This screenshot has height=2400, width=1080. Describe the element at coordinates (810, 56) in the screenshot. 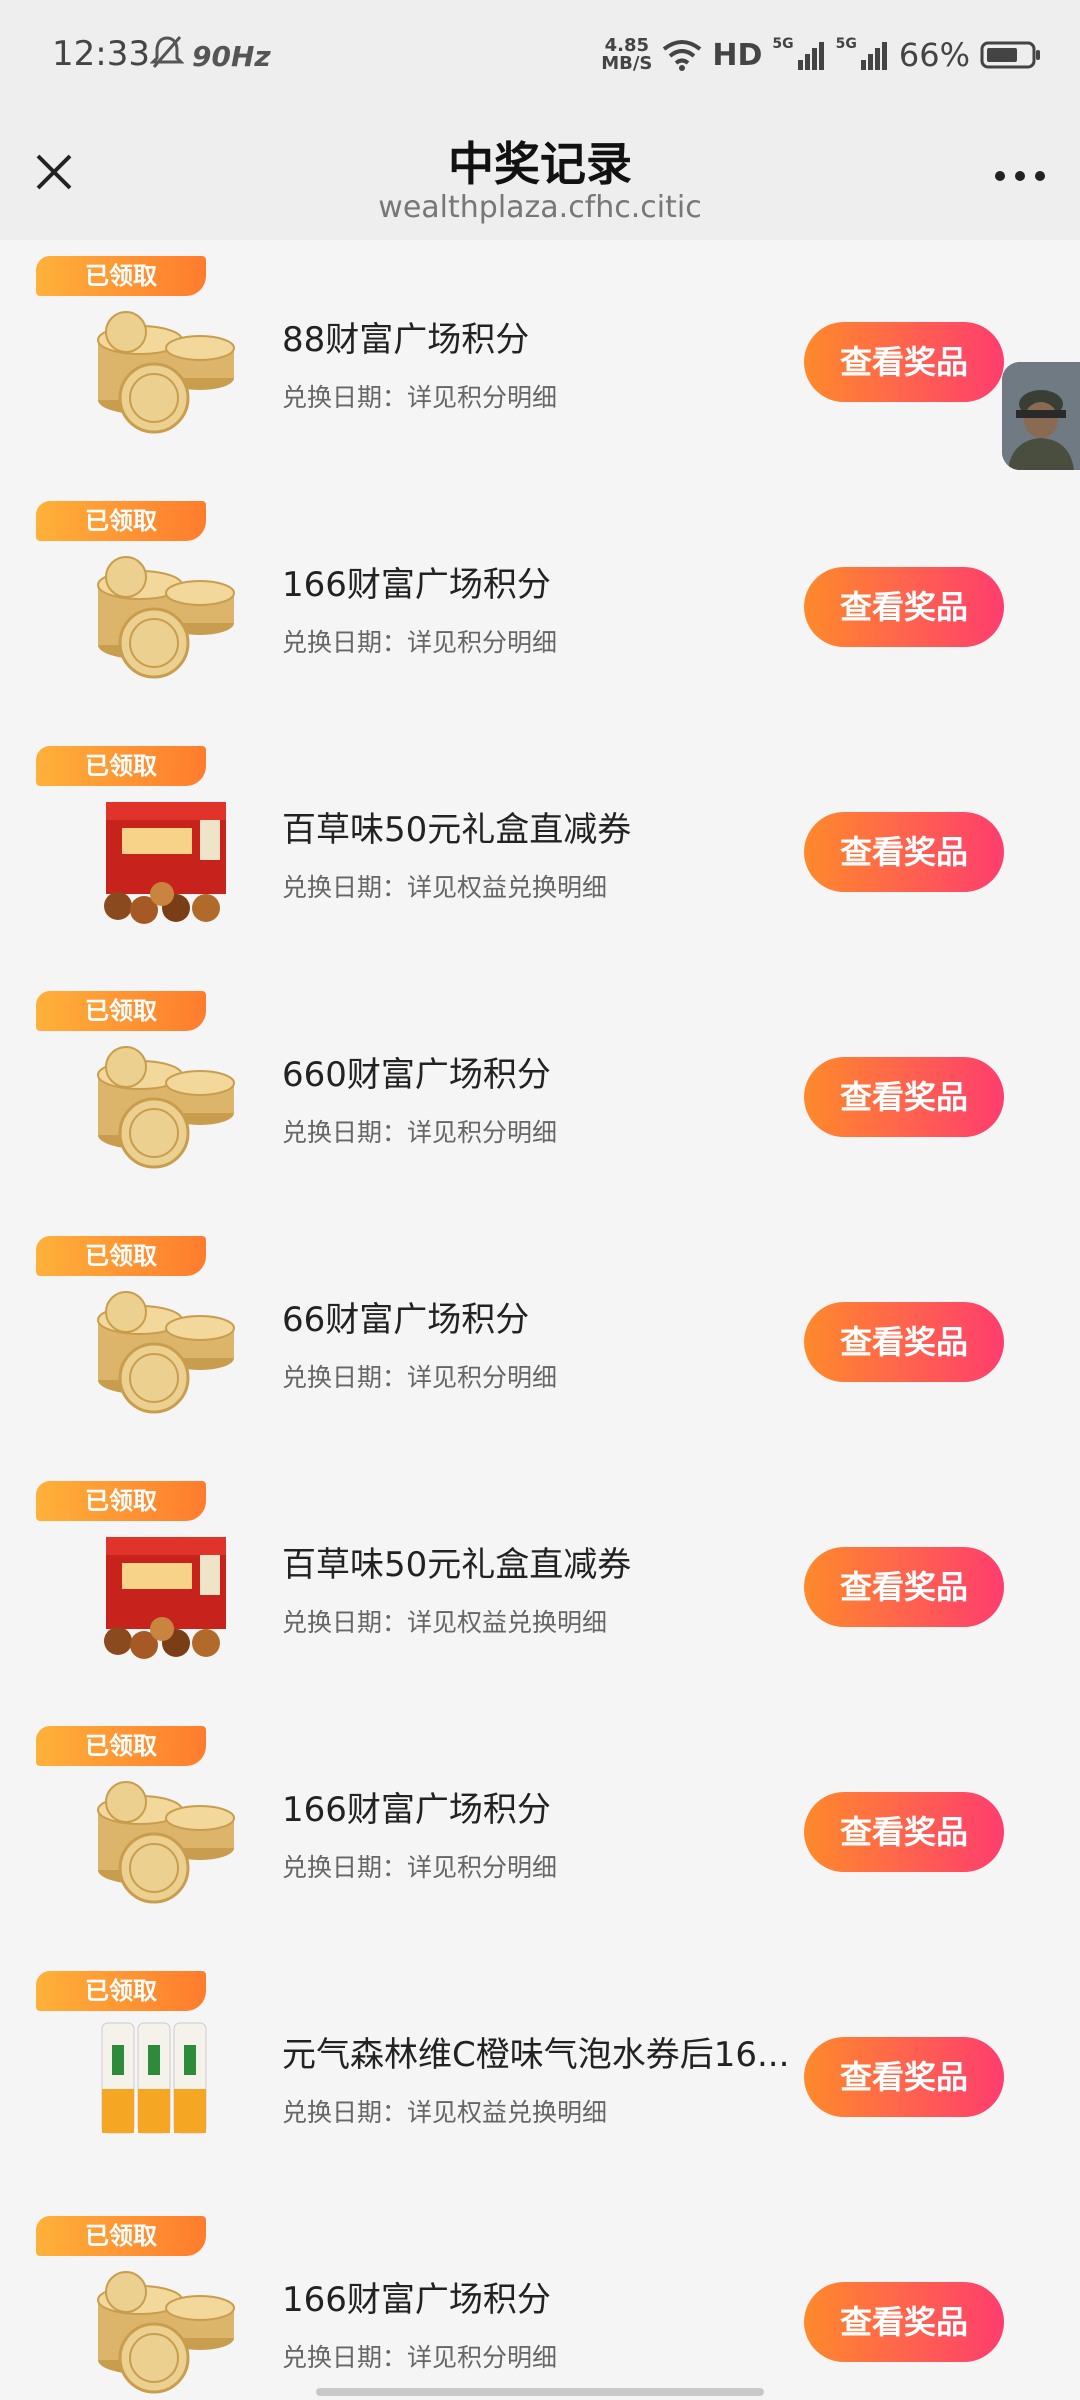

I see `signal-icon` at that location.